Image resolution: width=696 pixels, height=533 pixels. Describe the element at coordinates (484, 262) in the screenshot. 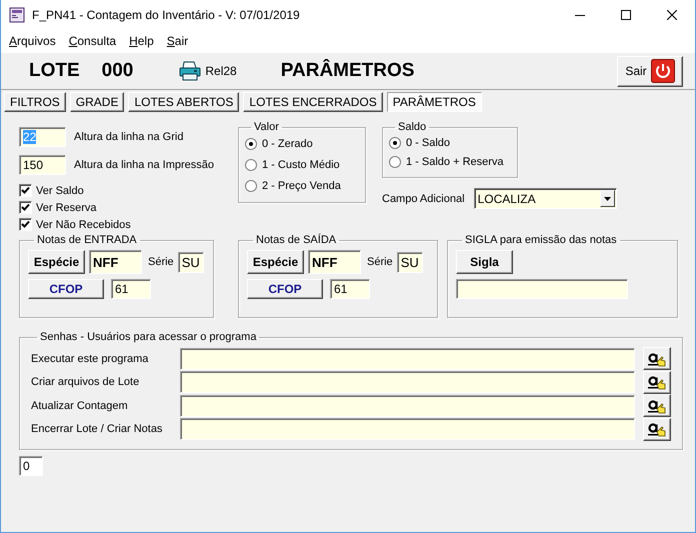

I see `sigla-button: Sigla` at that location.